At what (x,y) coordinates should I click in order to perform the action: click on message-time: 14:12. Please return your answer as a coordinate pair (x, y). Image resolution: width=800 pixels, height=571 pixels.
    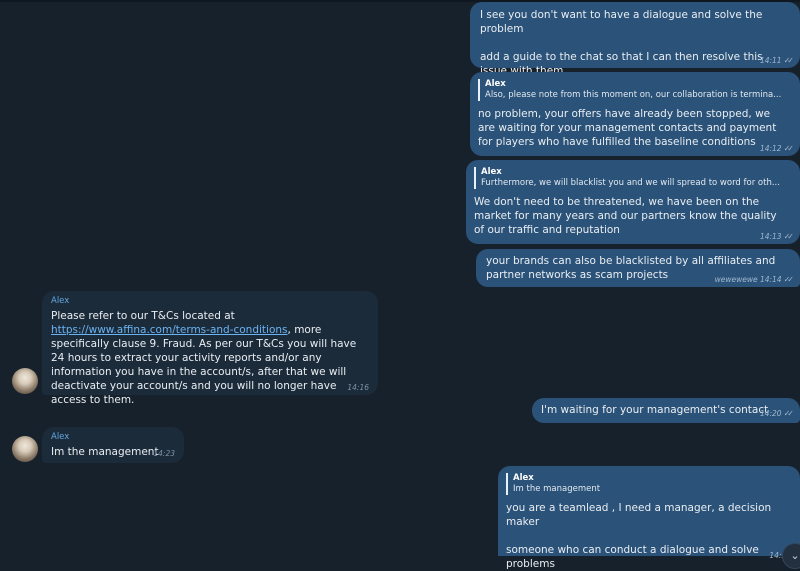
    Looking at the image, I should click on (770, 148).